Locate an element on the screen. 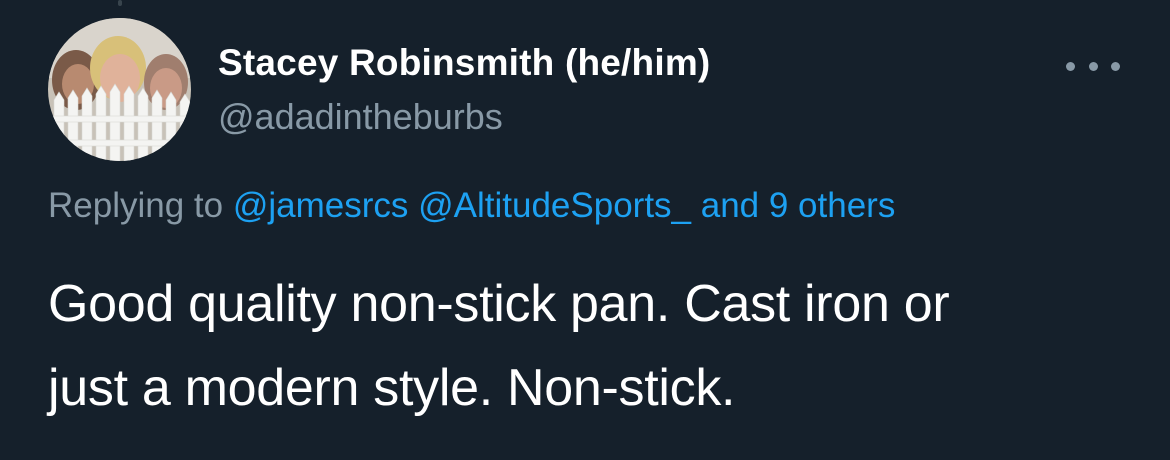  mention-link: @jamesrcs is located at coordinates (321, 205).